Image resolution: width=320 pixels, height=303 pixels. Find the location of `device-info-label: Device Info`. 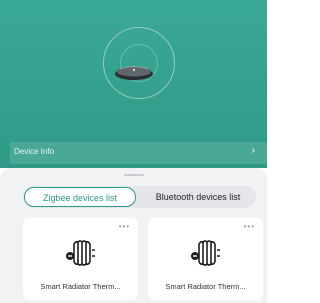

device-info-label: Device Info is located at coordinates (34, 151).